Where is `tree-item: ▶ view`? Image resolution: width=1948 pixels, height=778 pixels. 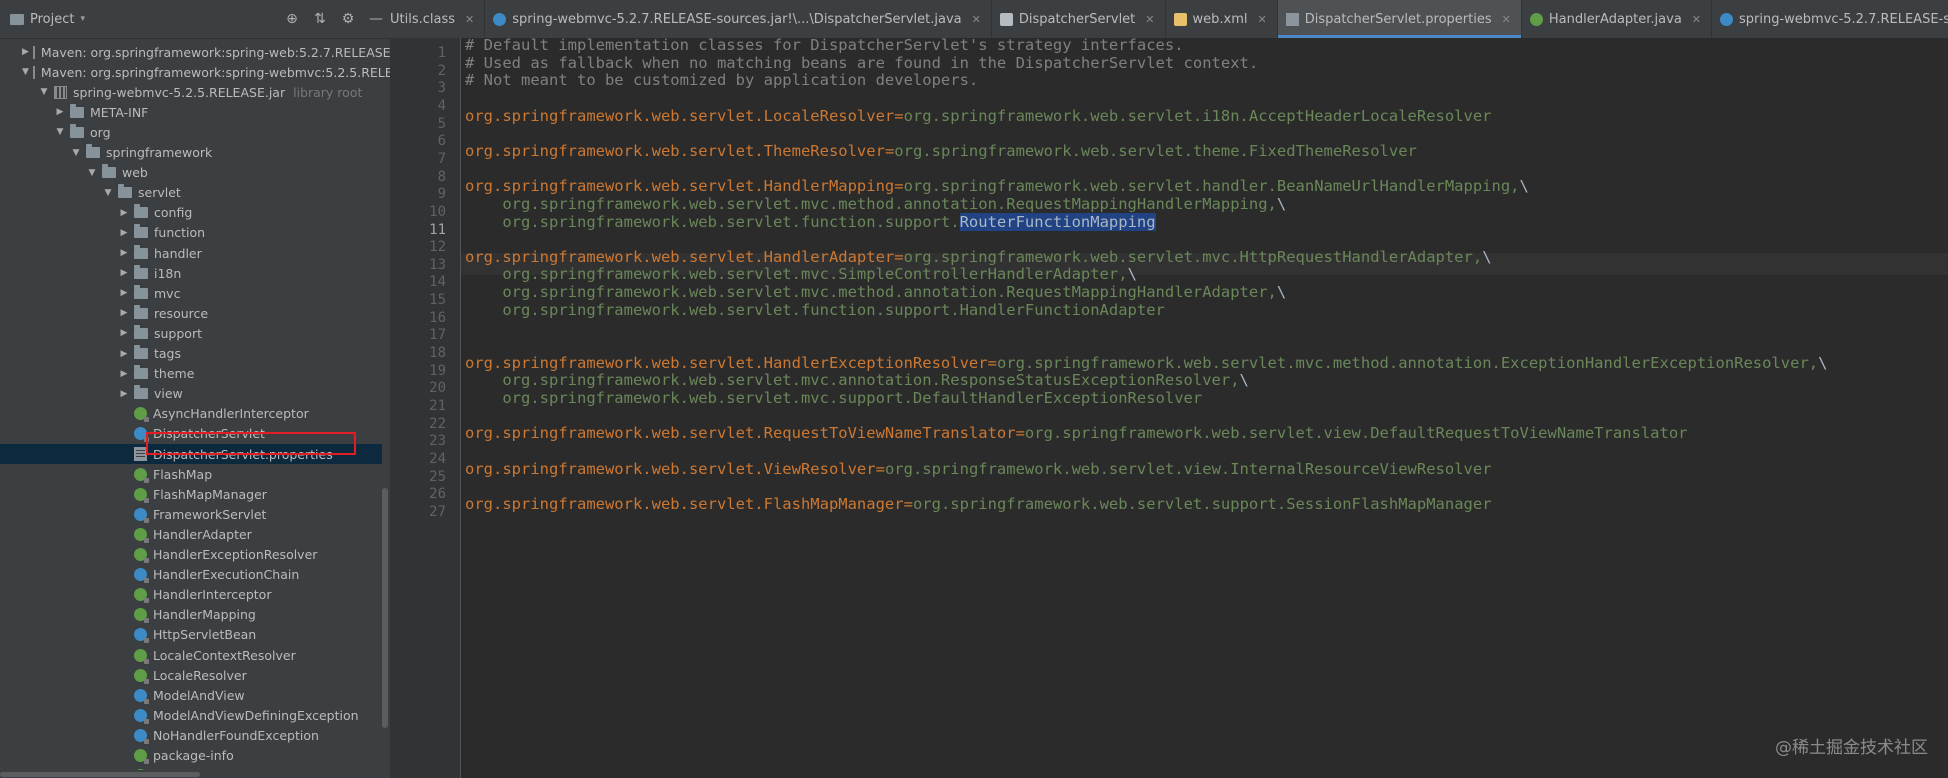
tree-item: ▶ view is located at coordinates (191, 394).